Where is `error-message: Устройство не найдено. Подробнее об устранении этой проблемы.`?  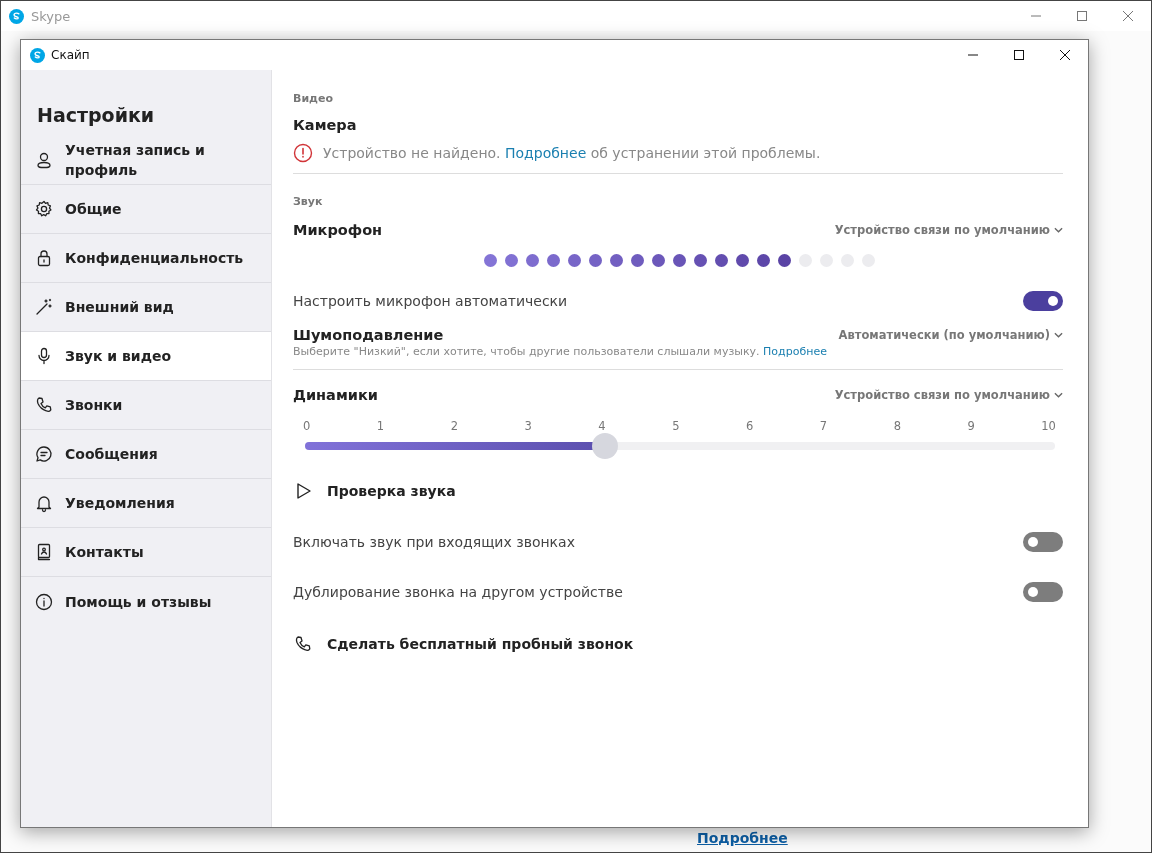 error-message: Устройство не найдено. Подробнее об устранении этой проблемы. is located at coordinates (572, 153).